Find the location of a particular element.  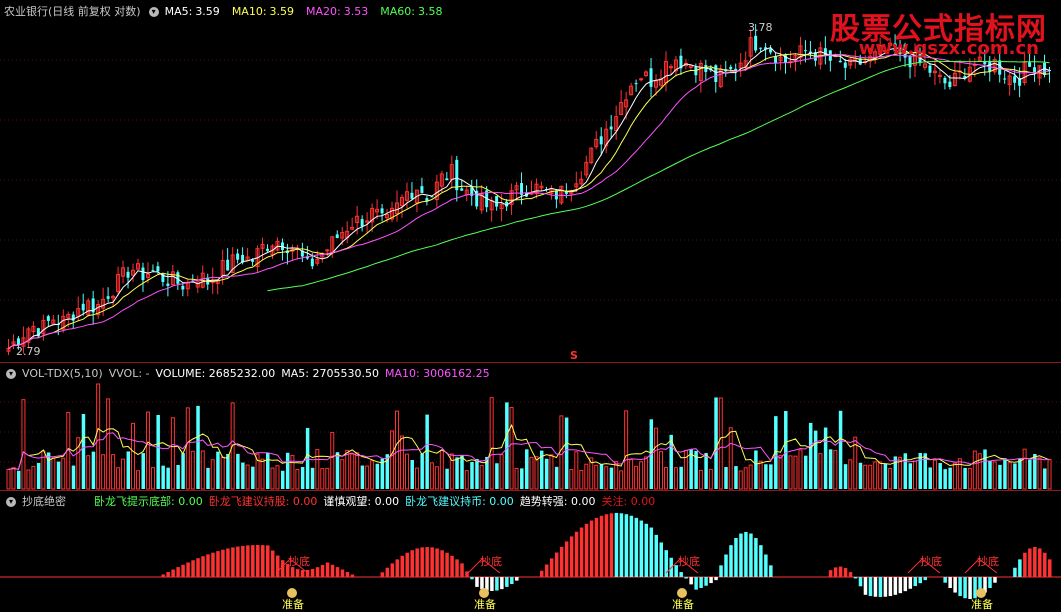

ready-label: 准备 is located at coordinates (982, 604).